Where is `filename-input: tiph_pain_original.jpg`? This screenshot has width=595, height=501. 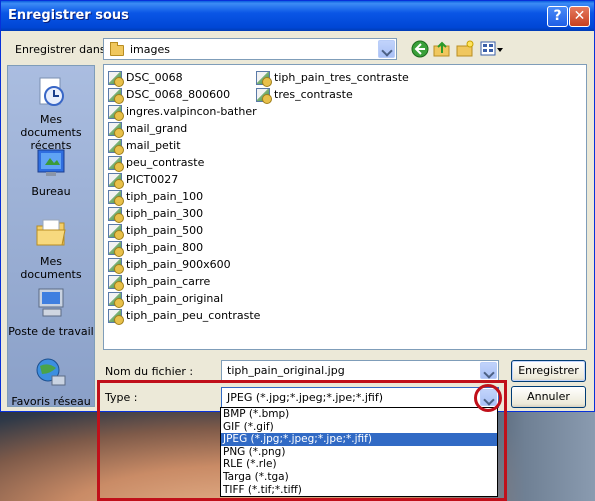
filename-input: tiph_pain_original.jpg is located at coordinates (360, 370).